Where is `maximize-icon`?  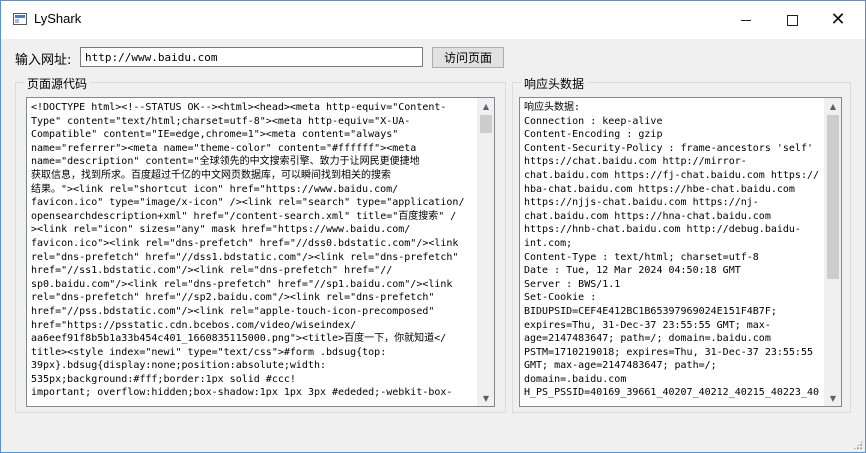 maximize-icon is located at coordinates (792, 20).